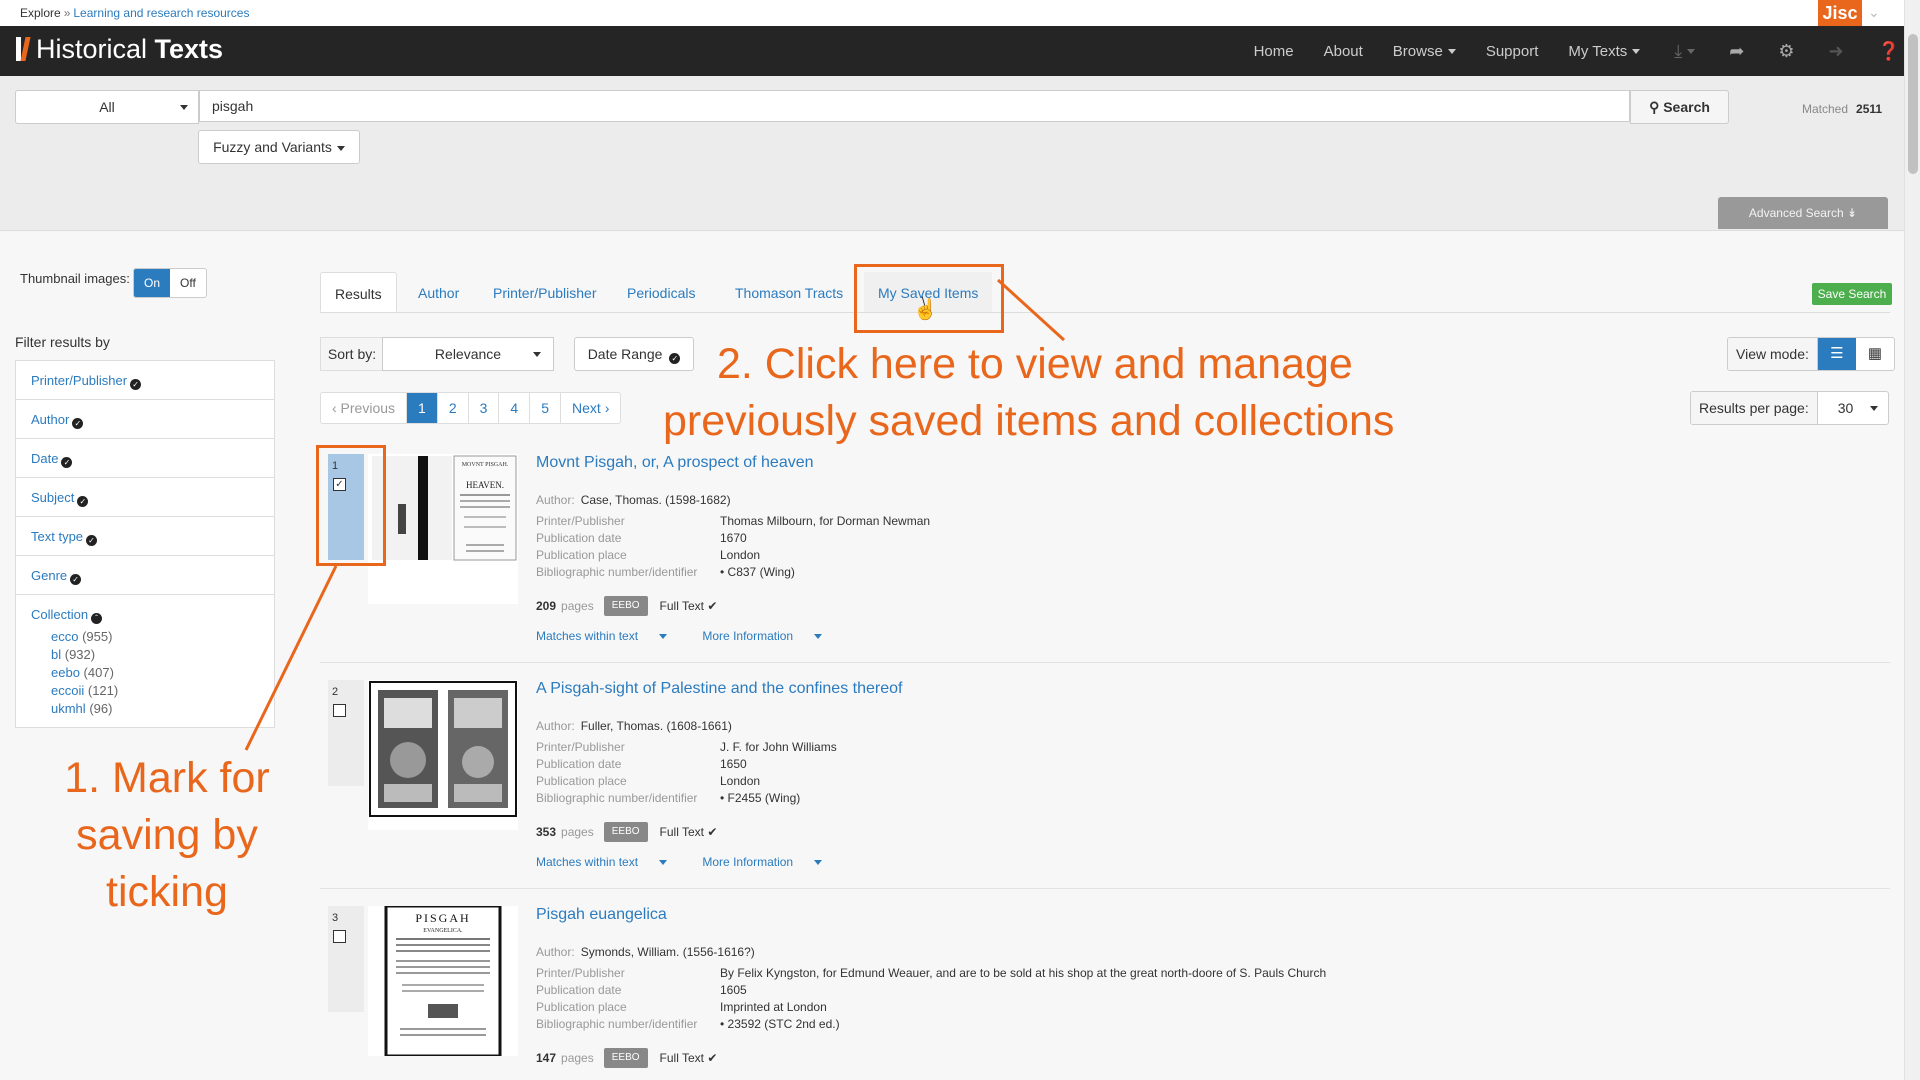  I want to click on annotation-step-1-line-3: ticking, so click(167, 892).